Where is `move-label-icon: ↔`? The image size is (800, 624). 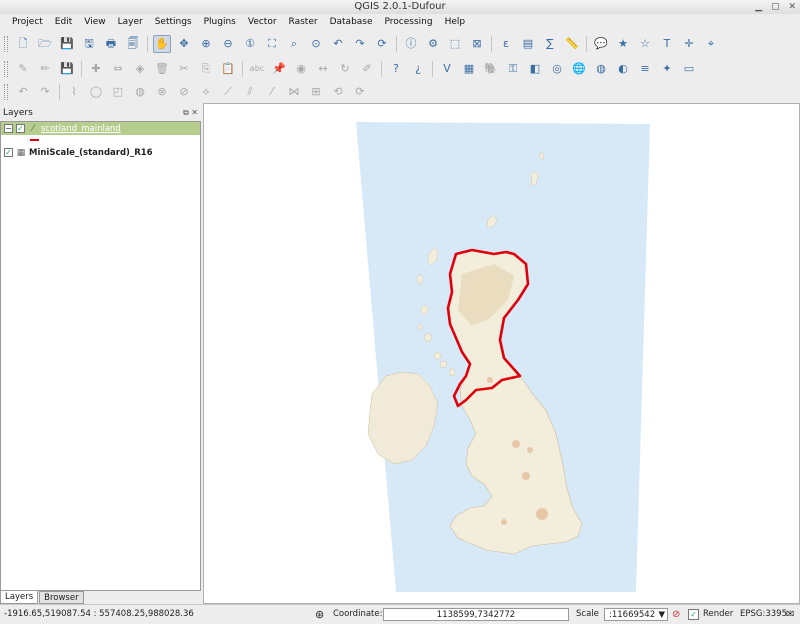 move-label-icon: ↔ is located at coordinates (323, 69).